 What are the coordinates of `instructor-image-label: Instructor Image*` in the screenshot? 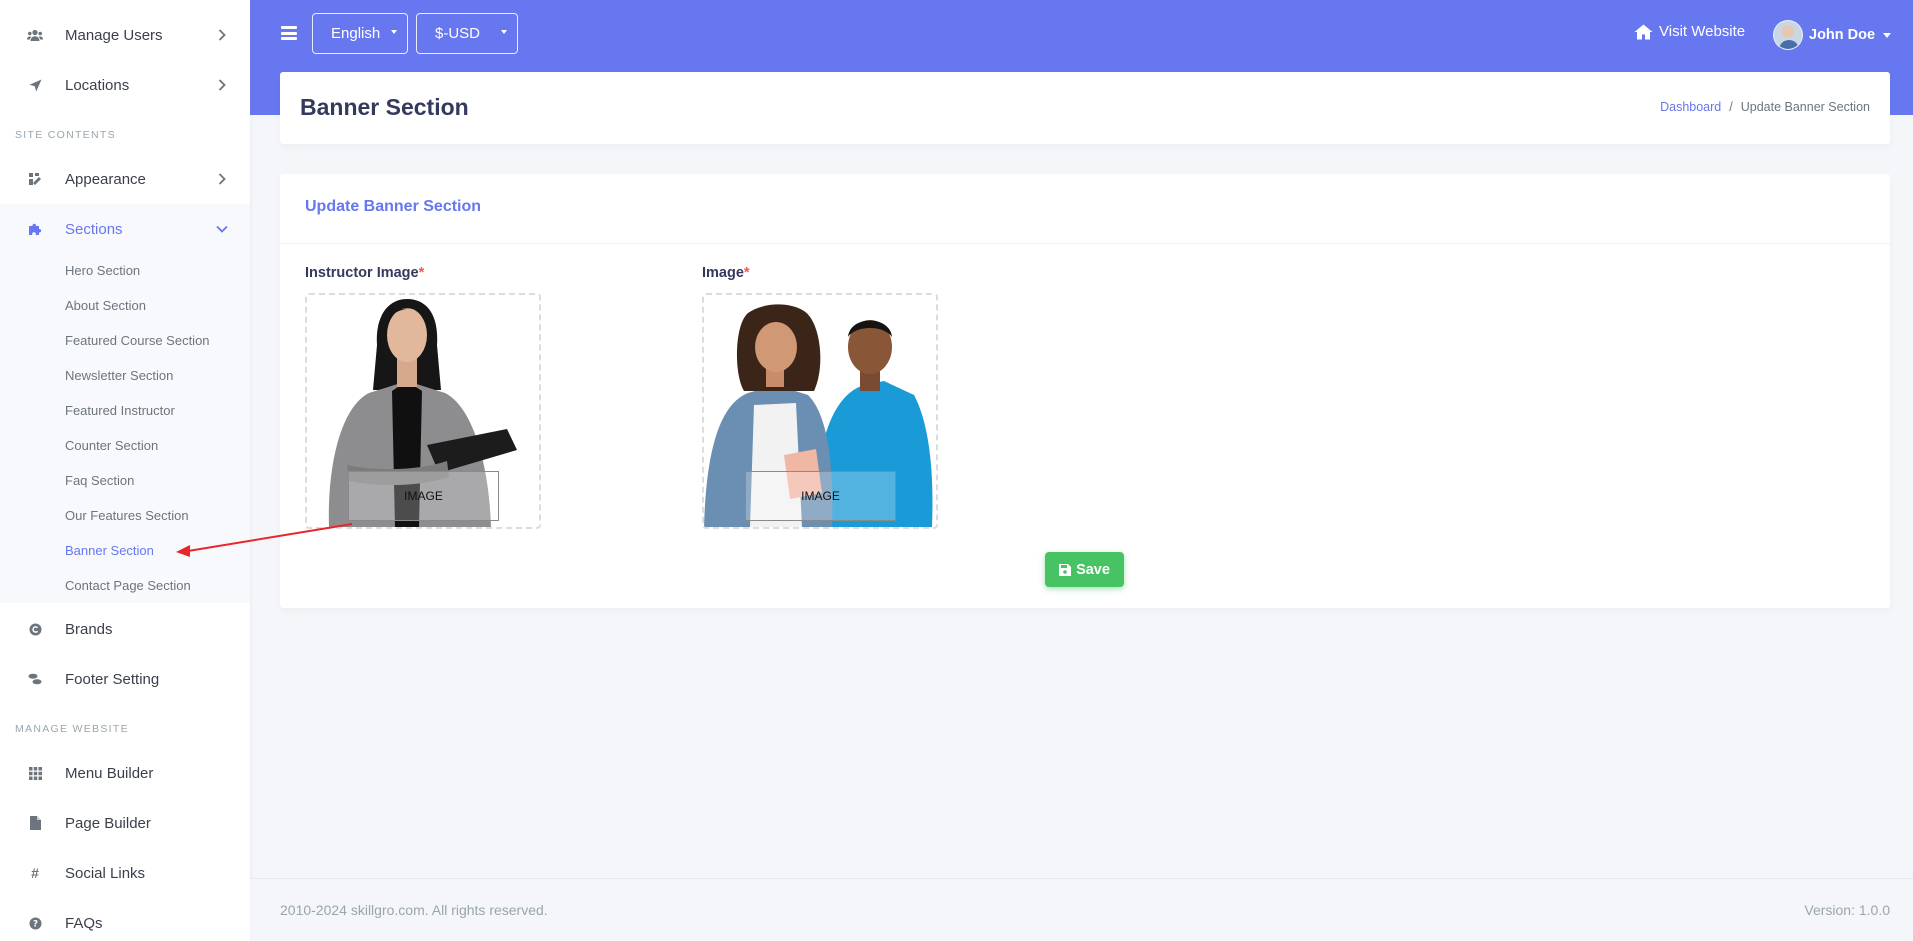 It's located at (364, 273).